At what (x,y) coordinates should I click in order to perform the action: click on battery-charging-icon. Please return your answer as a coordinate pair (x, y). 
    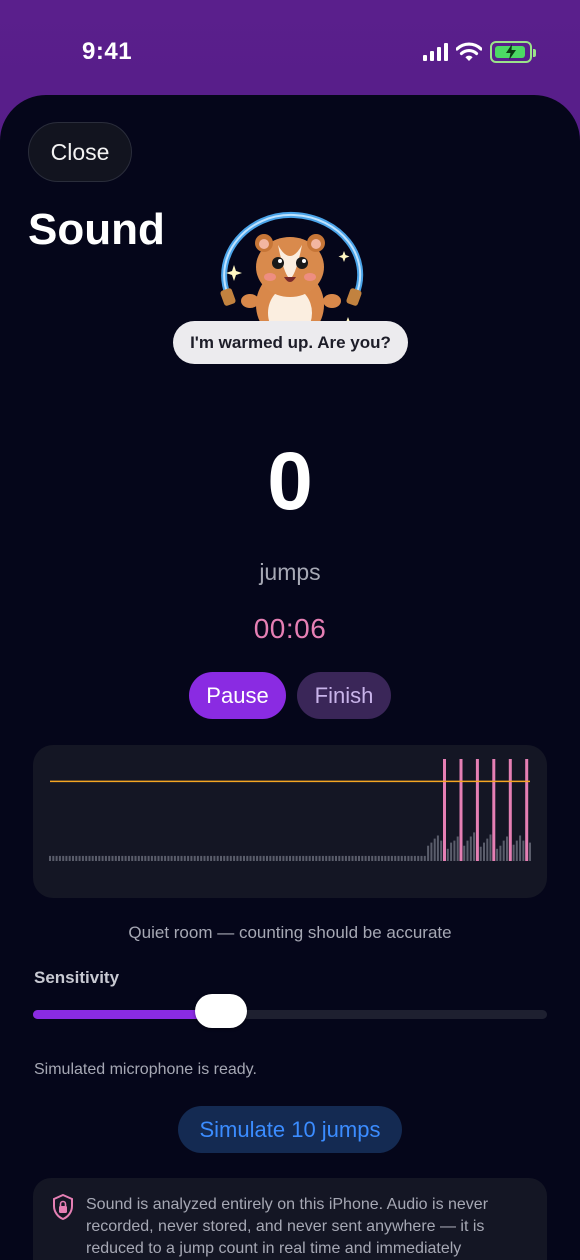
    Looking at the image, I should click on (513, 52).